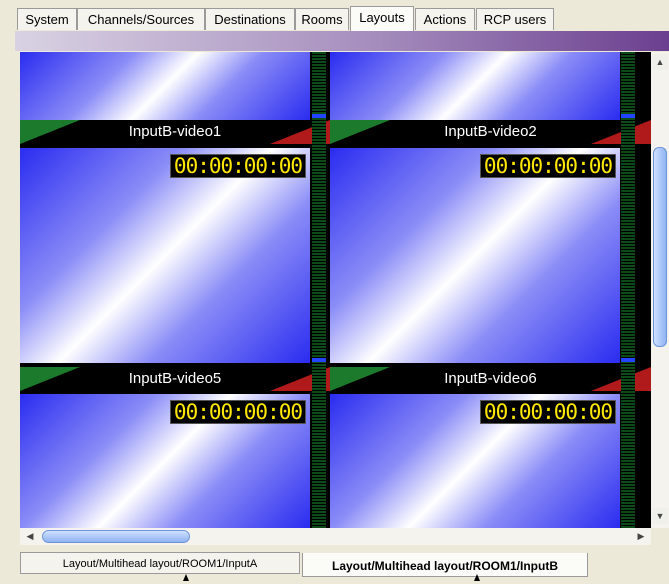 This screenshot has width=669, height=584. I want to click on tile-label-bar: InputB-video5, so click(175, 379).